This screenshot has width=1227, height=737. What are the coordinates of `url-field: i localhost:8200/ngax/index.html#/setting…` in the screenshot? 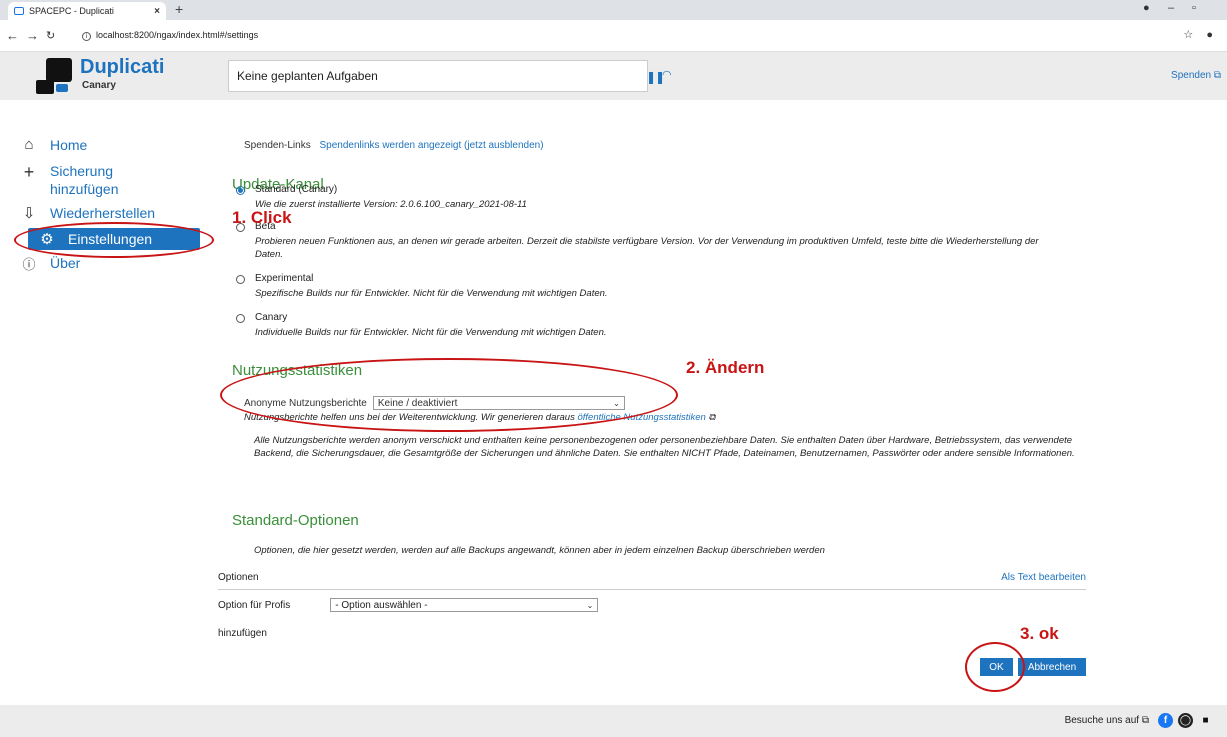 It's located at (170, 35).